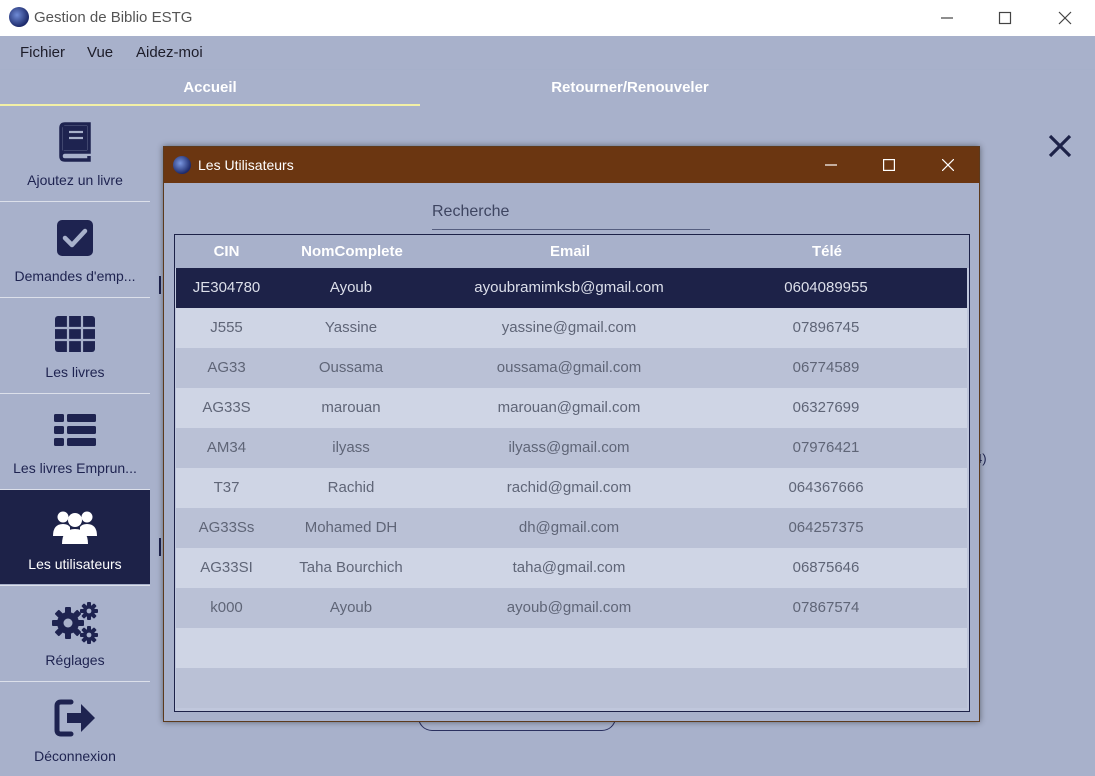 The image size is (1095, 776). Describe the element at coordinates (569, 567) in the screenshot. I see `cell-email: taha@gmail.com` at that location.